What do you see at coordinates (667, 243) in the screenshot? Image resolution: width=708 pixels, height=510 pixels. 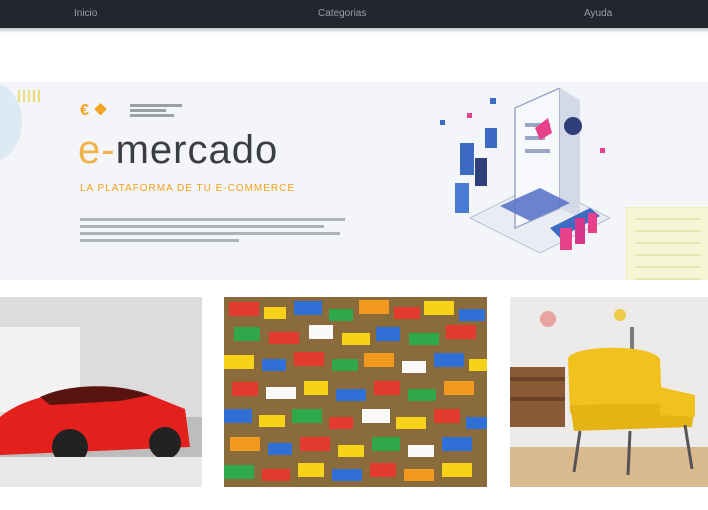 I see `promo-note-card` at bounding box center [667, 243].